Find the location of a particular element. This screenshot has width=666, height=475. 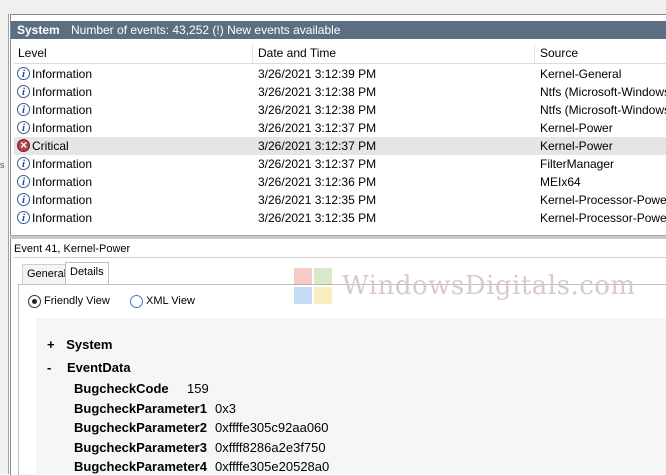

watermark-text: WindowsDigitals.com is located at coordinates (489, 286).